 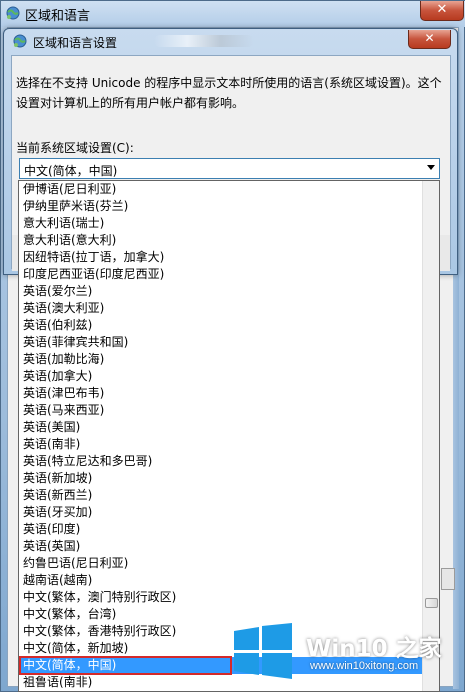 What do you see at coordinates (220, 206) in the screenshot?
I see `locale-option: 伊纳里萨米语(芬兰)` at bounding box center [220, 206].